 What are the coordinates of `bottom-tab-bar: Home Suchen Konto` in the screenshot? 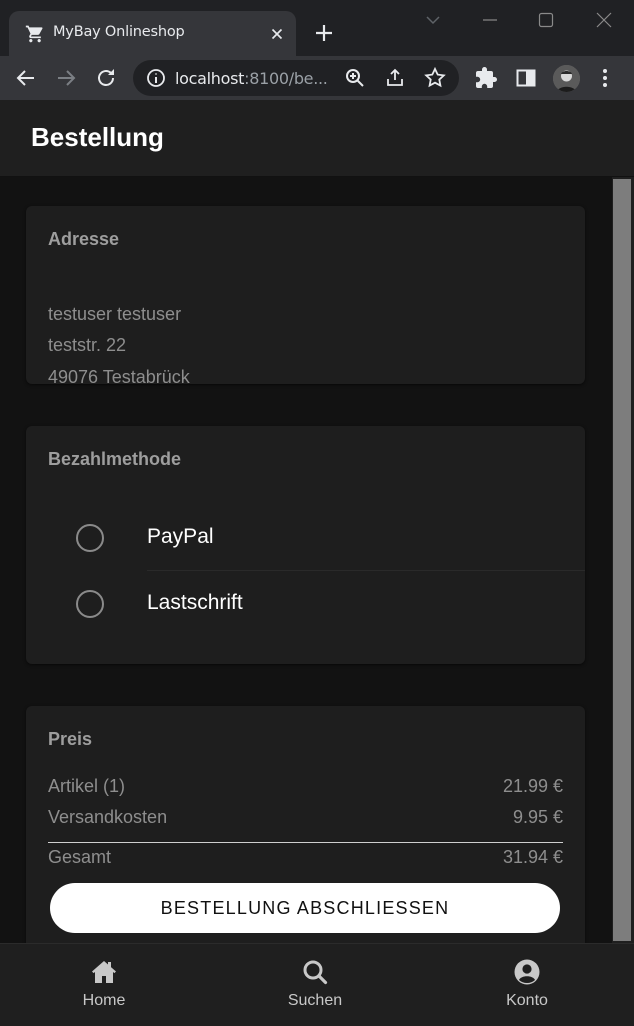 It's located at (317, 984).